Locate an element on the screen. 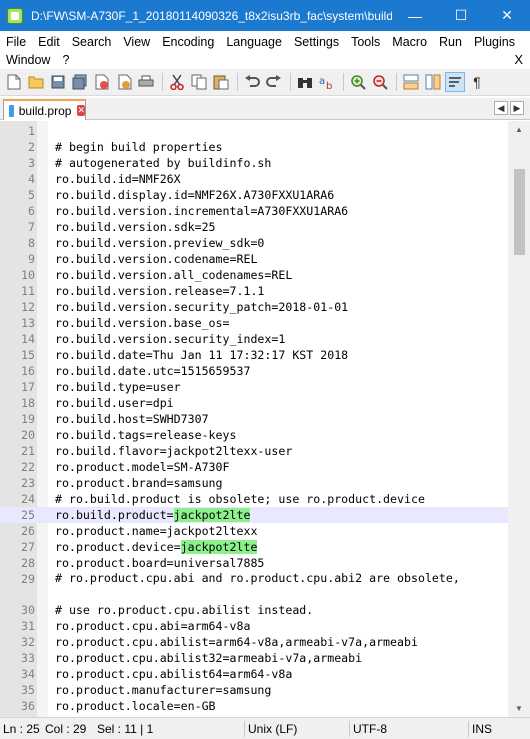  status-eol-format: Unix (LF) is located at coordinates (297, 729).